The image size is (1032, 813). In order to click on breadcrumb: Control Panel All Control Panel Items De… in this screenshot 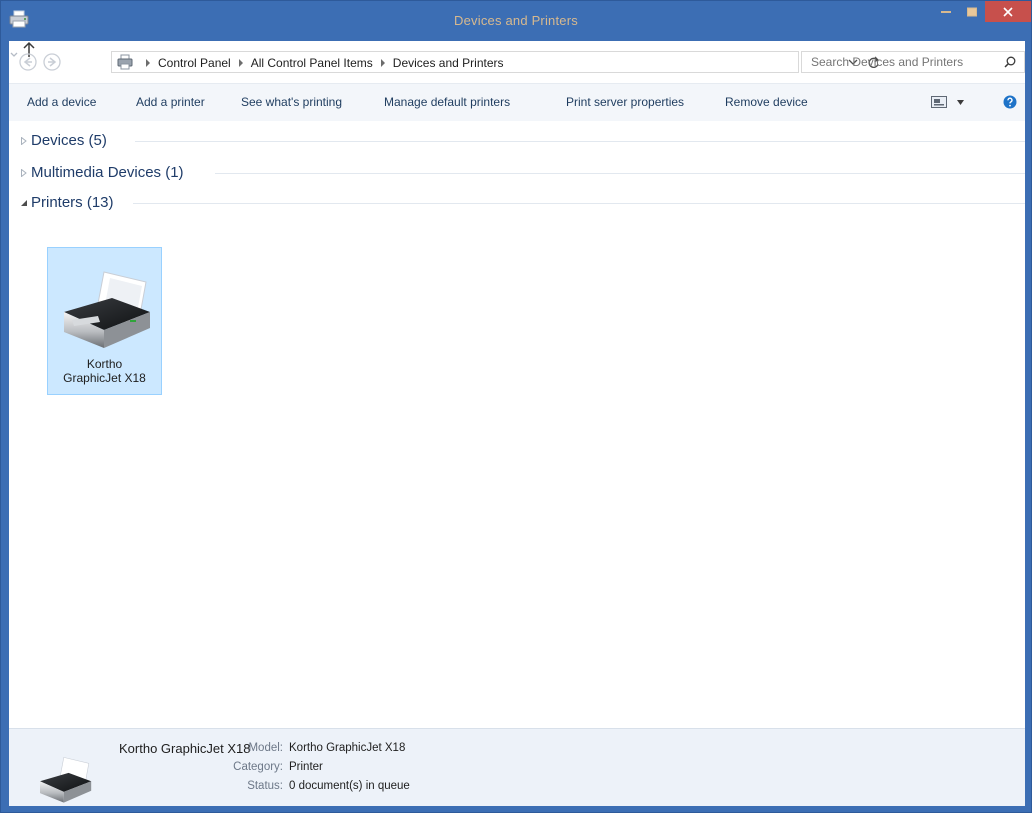, I will do `click(321, 63)`.